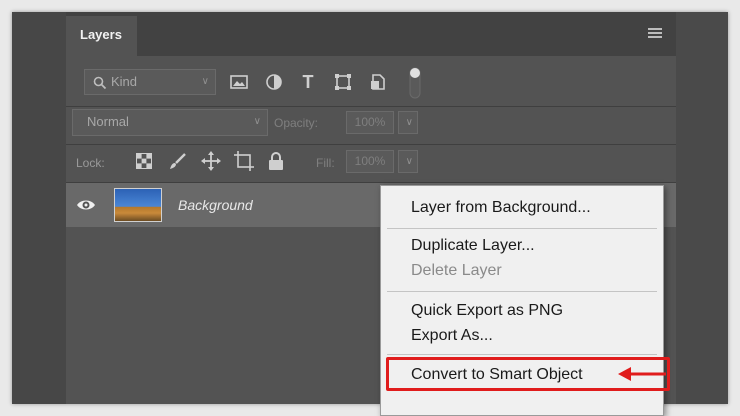 The height and width of the screenshot is (416, 740). What do you see at coordinates (371, 34) in the screenshot?
I see `panel-tab-bar: Layers` at bounding box center [371, 34].